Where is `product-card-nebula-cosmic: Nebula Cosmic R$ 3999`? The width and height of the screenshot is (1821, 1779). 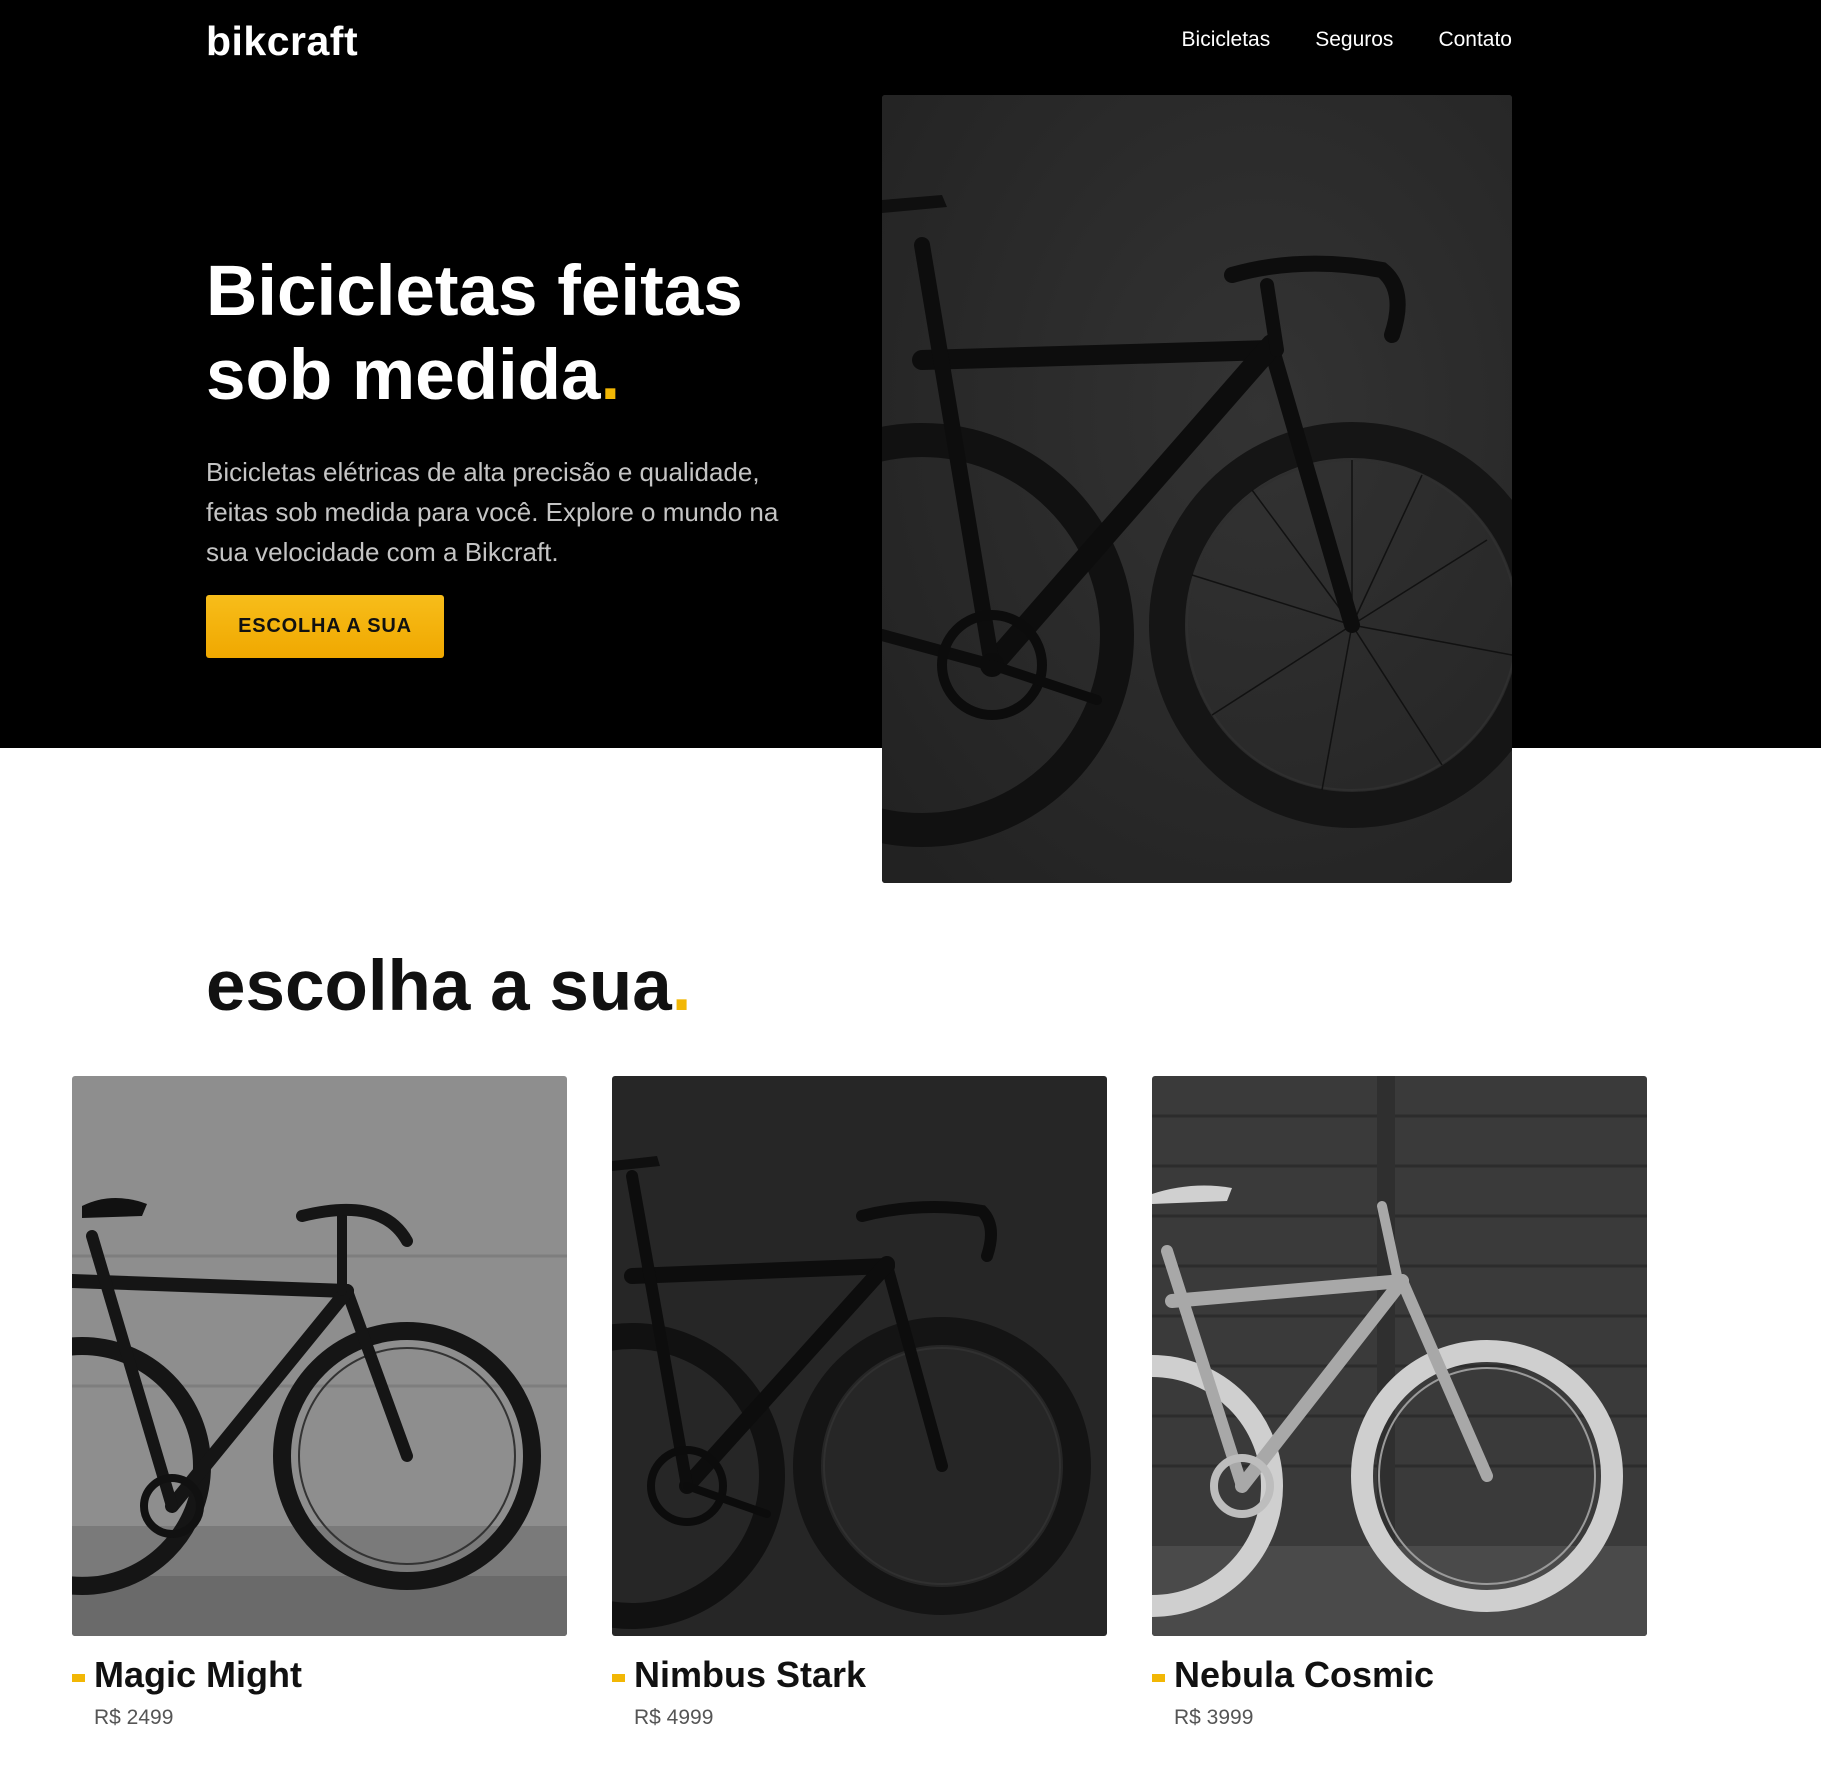 product-card-nebula-cosmic: Nebula Cosmic R$ 3999 is located at coordinates (1399, 1402).